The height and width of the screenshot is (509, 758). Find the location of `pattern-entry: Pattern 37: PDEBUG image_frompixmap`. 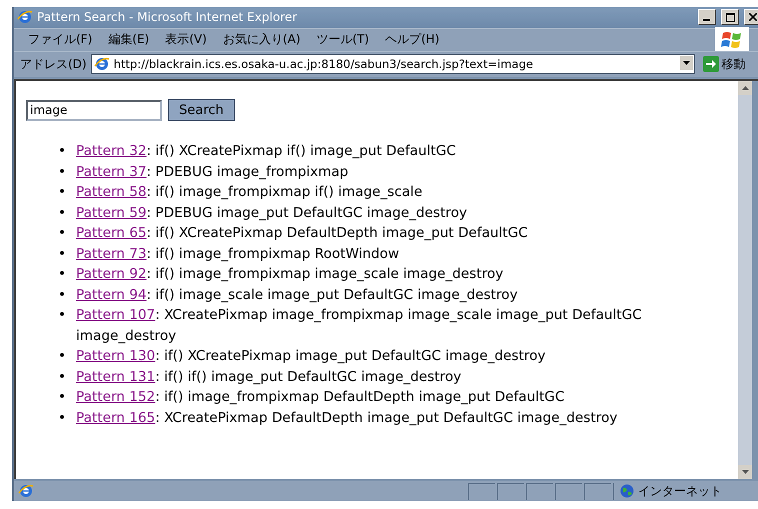

pattern-entry: Pattern 37: PDEBUG image_frompixmap is located at coordinates (212, 172).